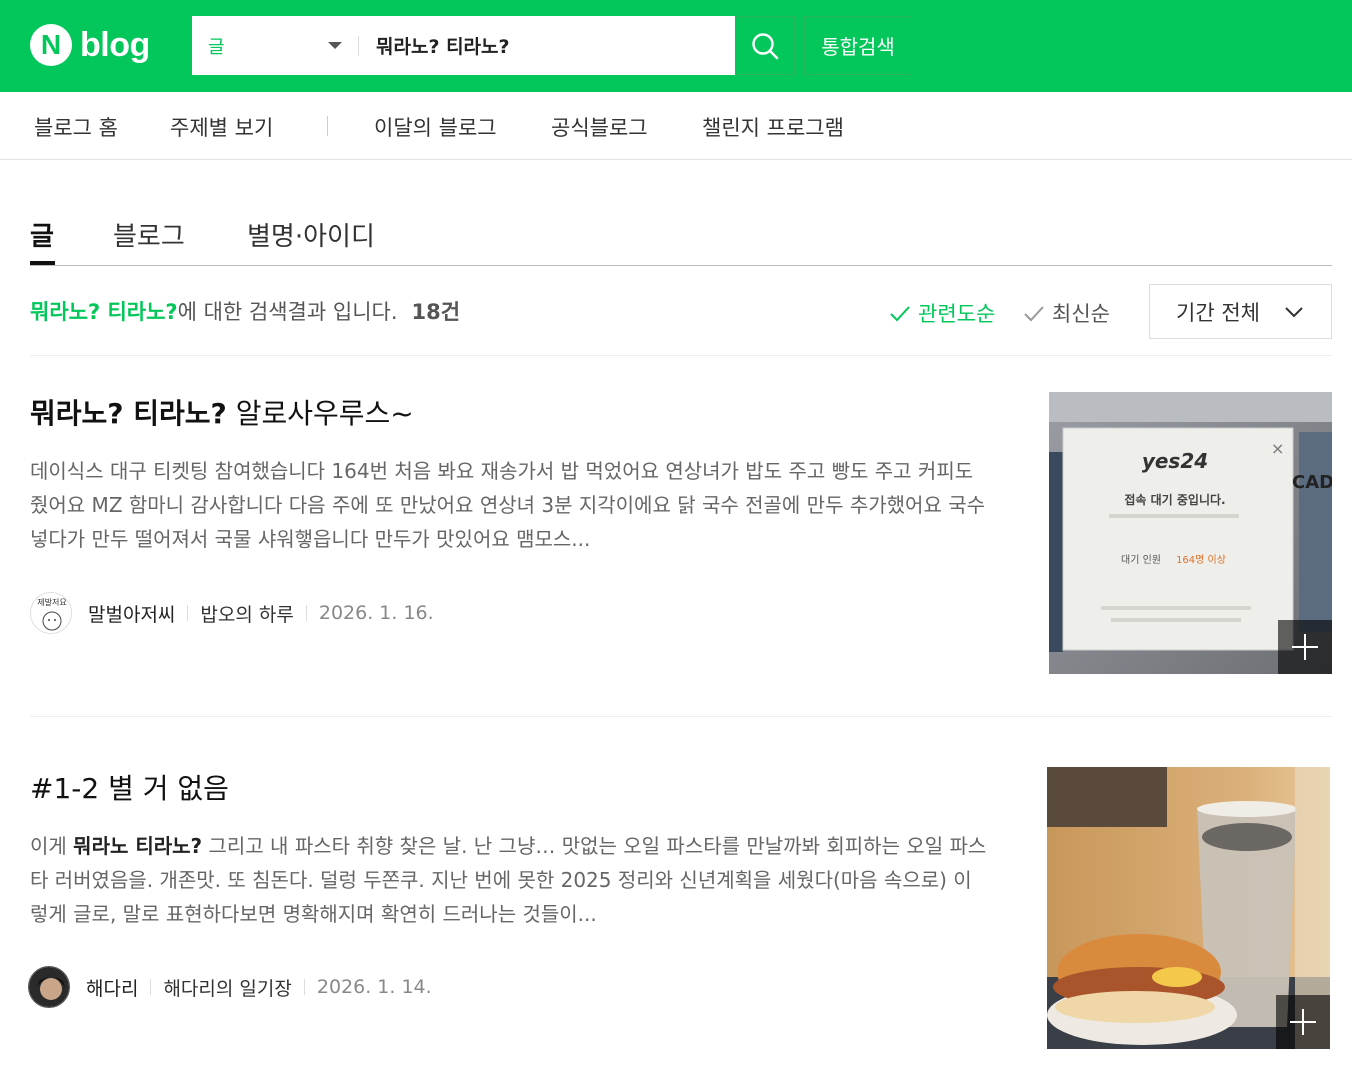  I want to click on avatar-image: 제발저요, so click(51, 613).